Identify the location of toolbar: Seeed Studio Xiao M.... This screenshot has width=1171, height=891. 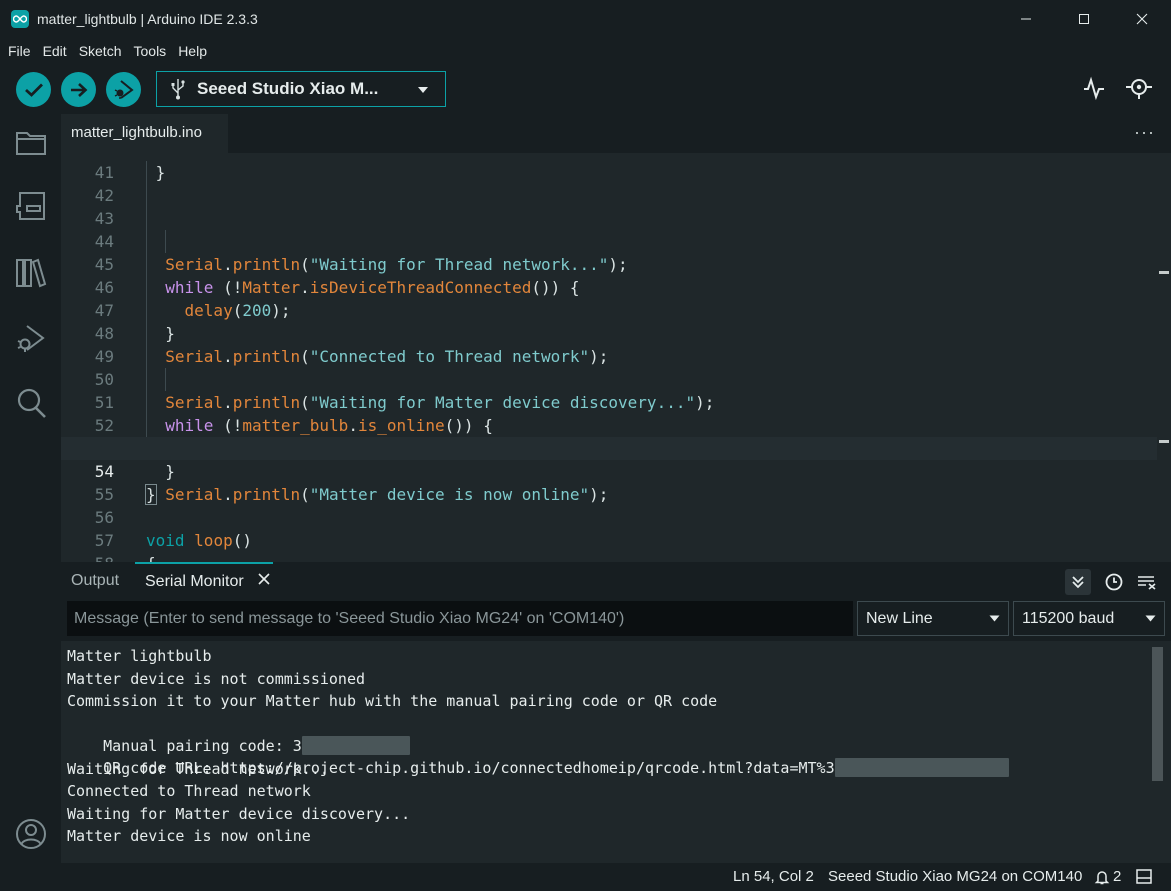
(585, 89).